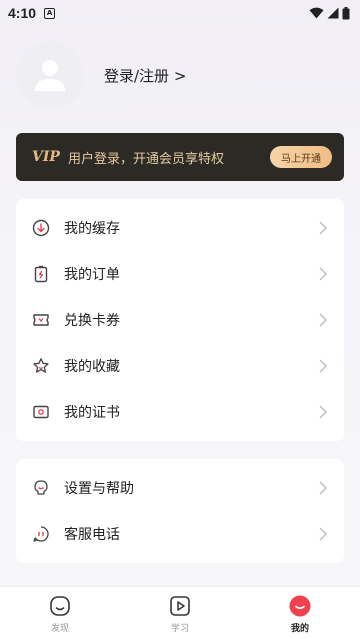 The image size is (360, 639). What do you see at coordinates (92, 321) in the screenshot?
I see `menu-item-label: 兑换卡券` at bounding box center [92, 321].